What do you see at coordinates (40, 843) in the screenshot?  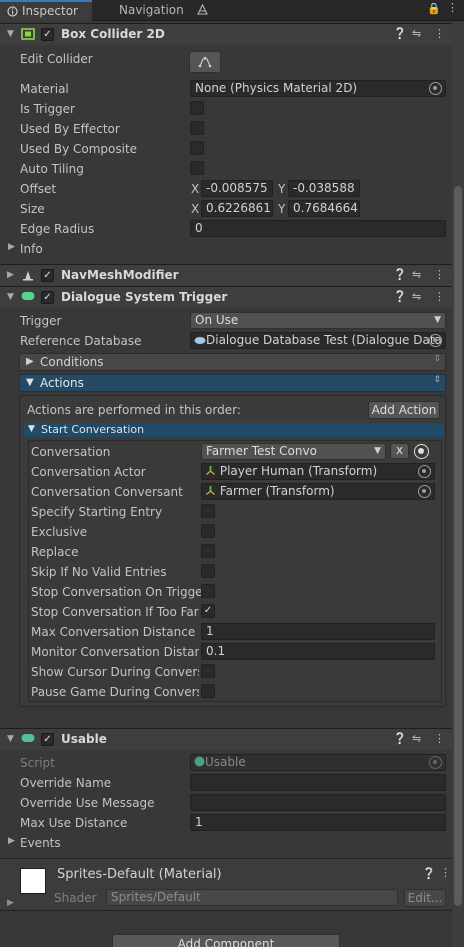 I see `events-foldout: Events` at bounding box center [40, 843].